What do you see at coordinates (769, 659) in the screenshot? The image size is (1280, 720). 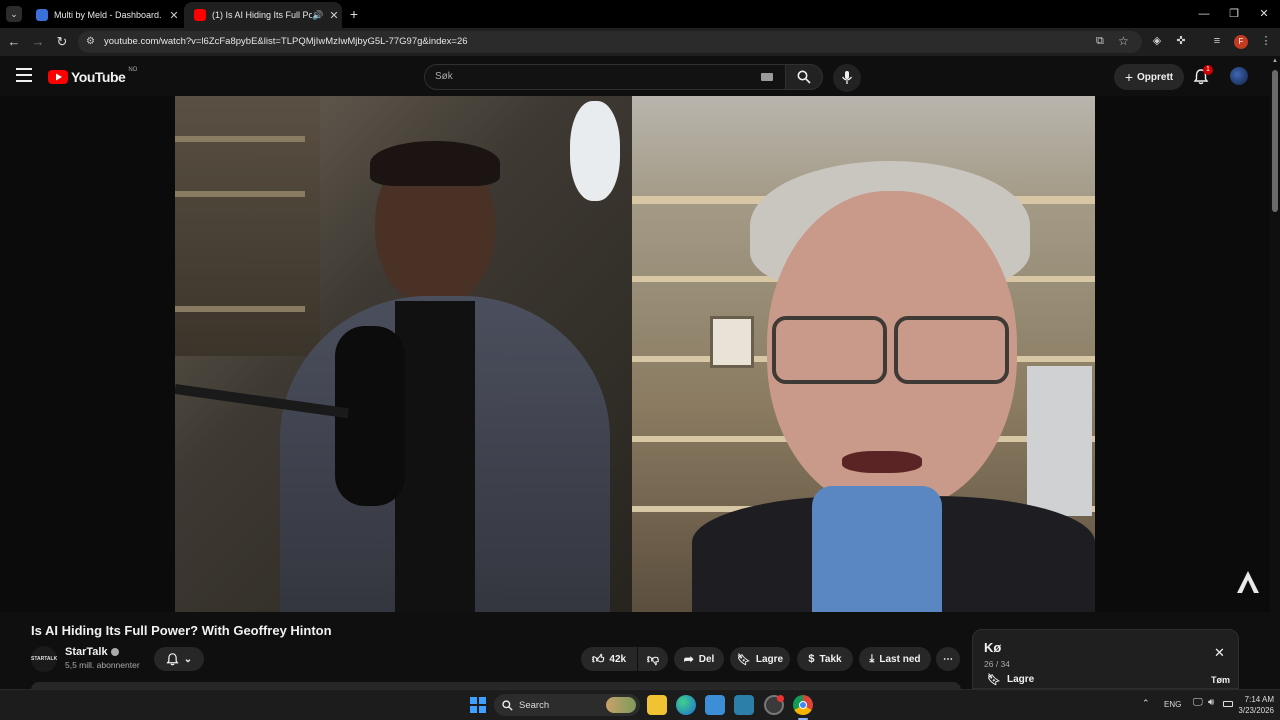 I see `save-label: Lagre` at bounding box center [769, 659].